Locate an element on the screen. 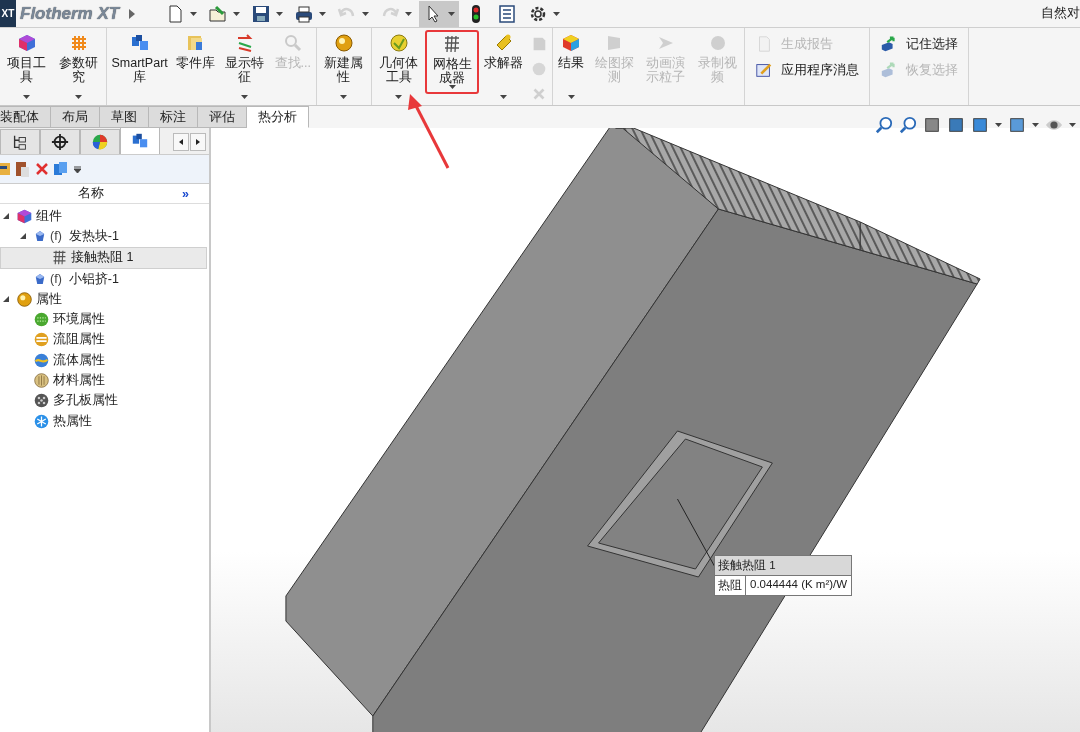 This screenshot has height=732, width=1080. paste-icon is located at coordinates (23, 169).